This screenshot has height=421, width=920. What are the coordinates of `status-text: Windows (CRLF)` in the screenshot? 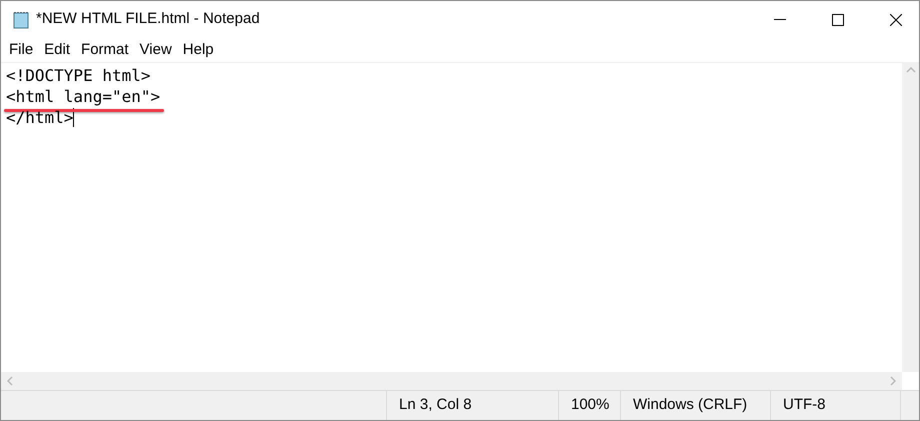 It's located at (690, 405).